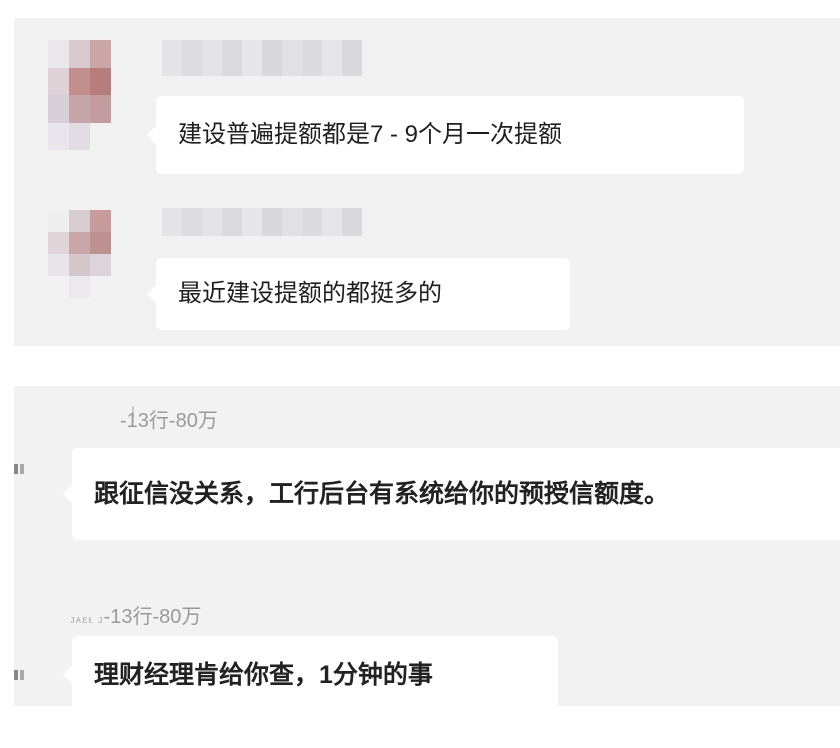  I want to click on message-text: 建设普遍提额都是7 - 9个月一次提额, so click(370, 134).